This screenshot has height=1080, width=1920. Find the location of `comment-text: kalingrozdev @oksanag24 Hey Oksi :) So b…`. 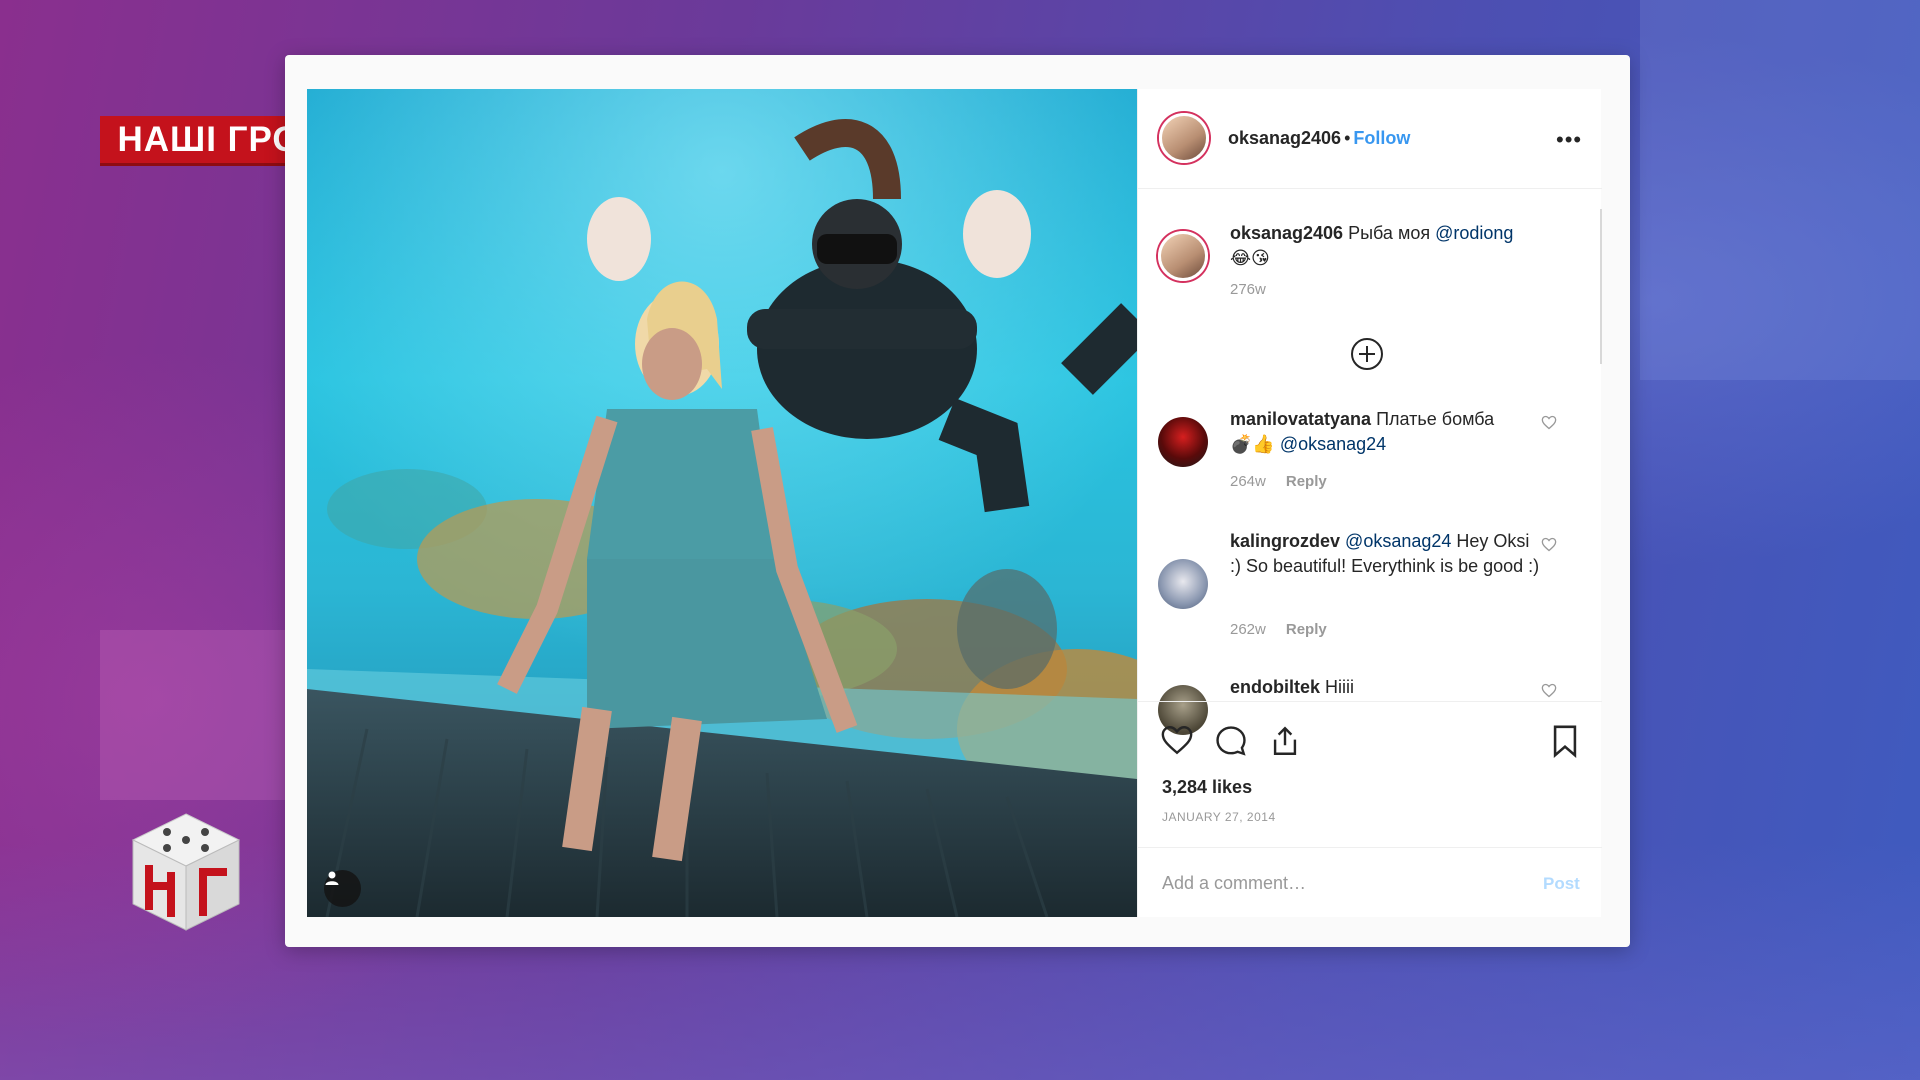

comment-text: kalingrozdev @oksanag24 Hey Oksi :) So b… is located at coordinates (1385, 554).